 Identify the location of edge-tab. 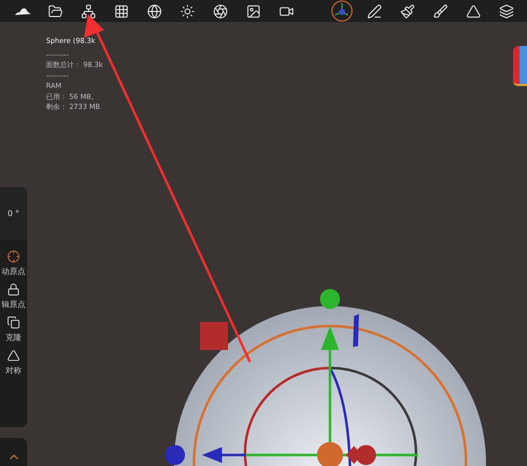
(520, 66).